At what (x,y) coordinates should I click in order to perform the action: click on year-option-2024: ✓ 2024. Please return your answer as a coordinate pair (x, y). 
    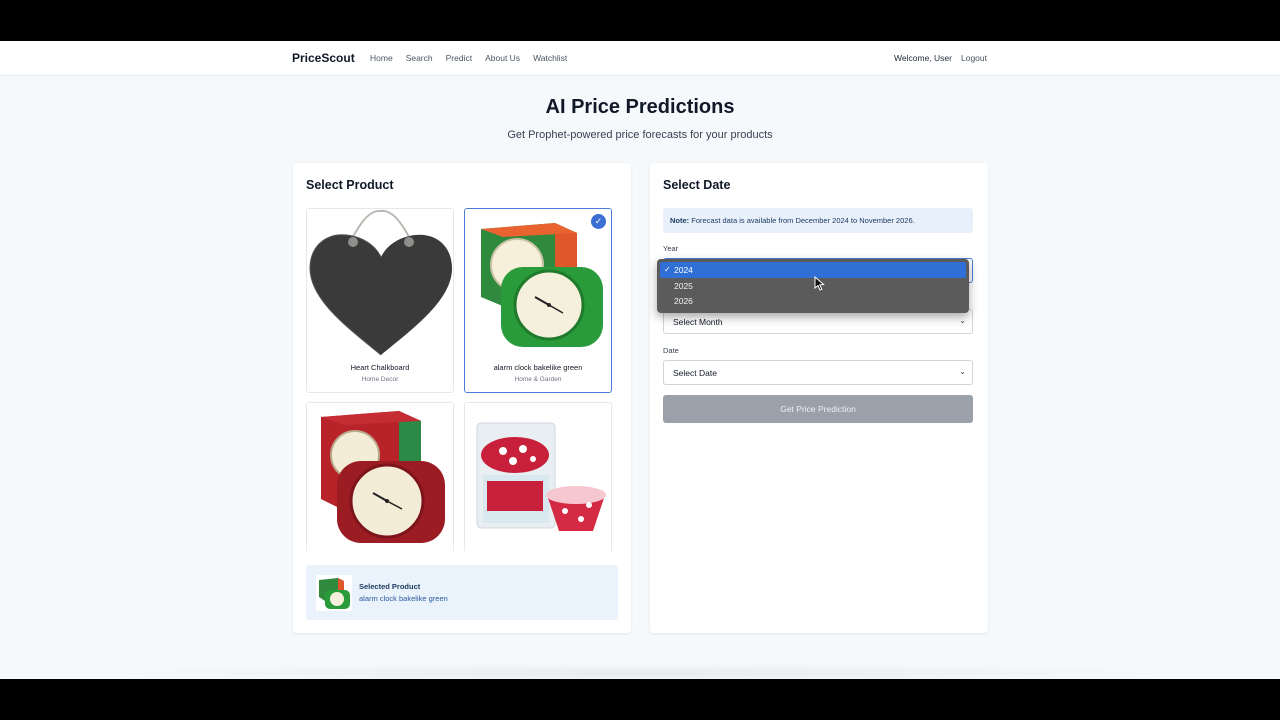
    Looking at the image, I should click on (813, 270).